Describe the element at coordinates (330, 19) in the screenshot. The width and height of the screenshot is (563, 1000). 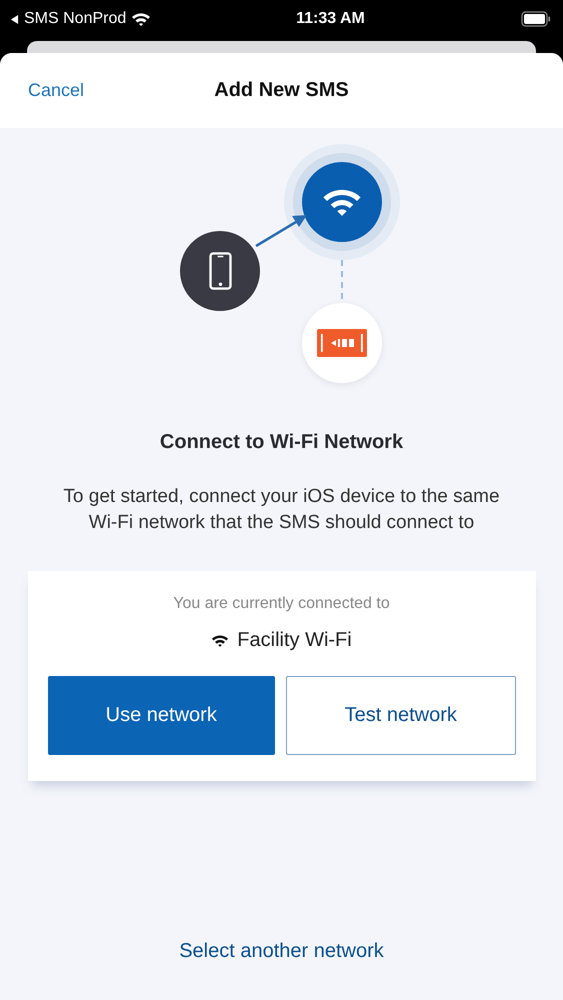
I see `status-time: 11:33 AM` at that location.